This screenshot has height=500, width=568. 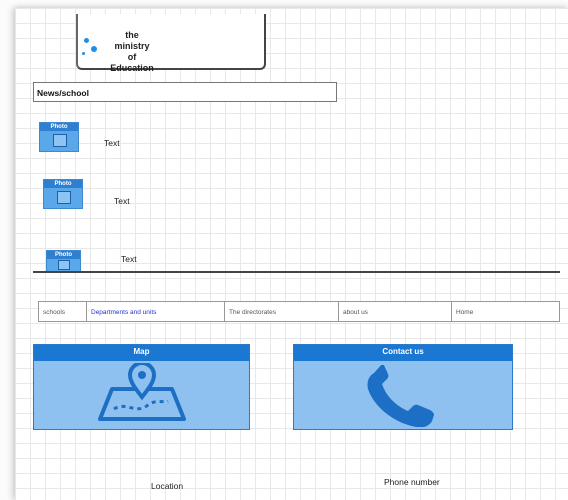 I want to click on contact-card: Contact us, so click(x=403, y=387).